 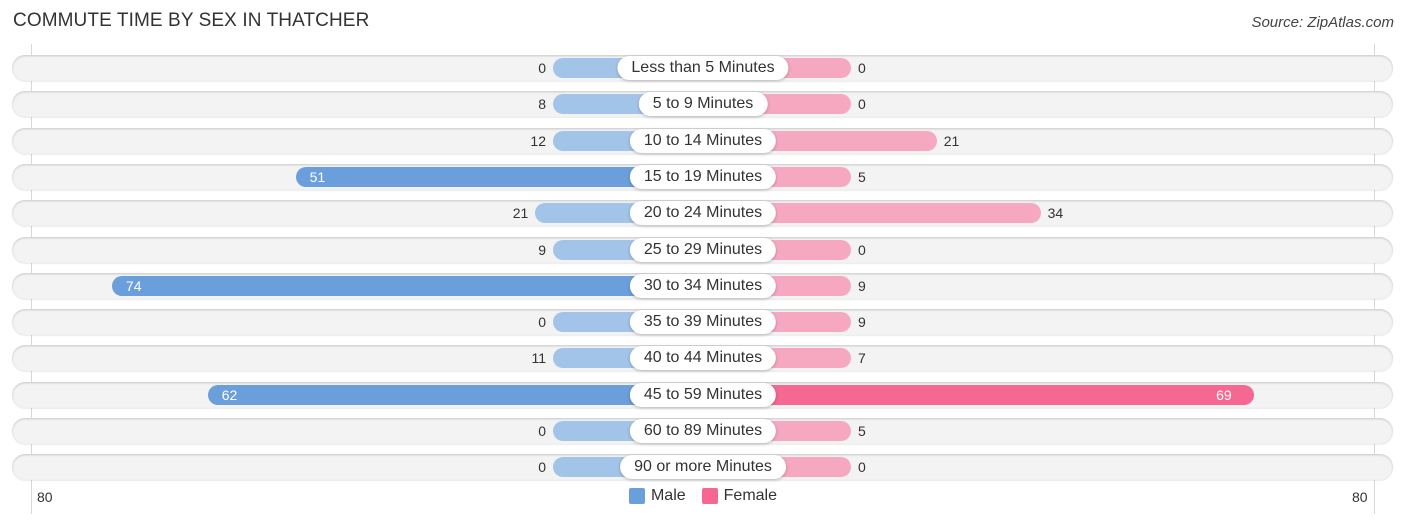 What do you see at coordinates (1055, 213) in the screenshot?
I see `value-label-female: 34` at bounding box center [1055, 213].